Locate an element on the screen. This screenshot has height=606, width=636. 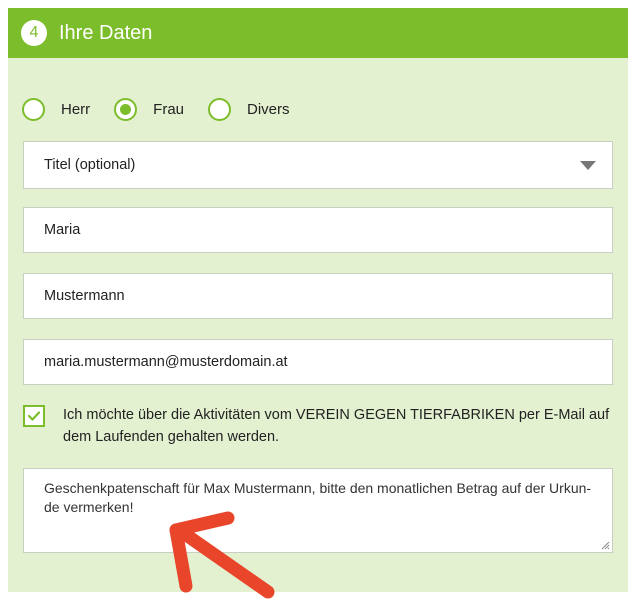
step-number-badge: 4 is located at coordinates (34, 33).